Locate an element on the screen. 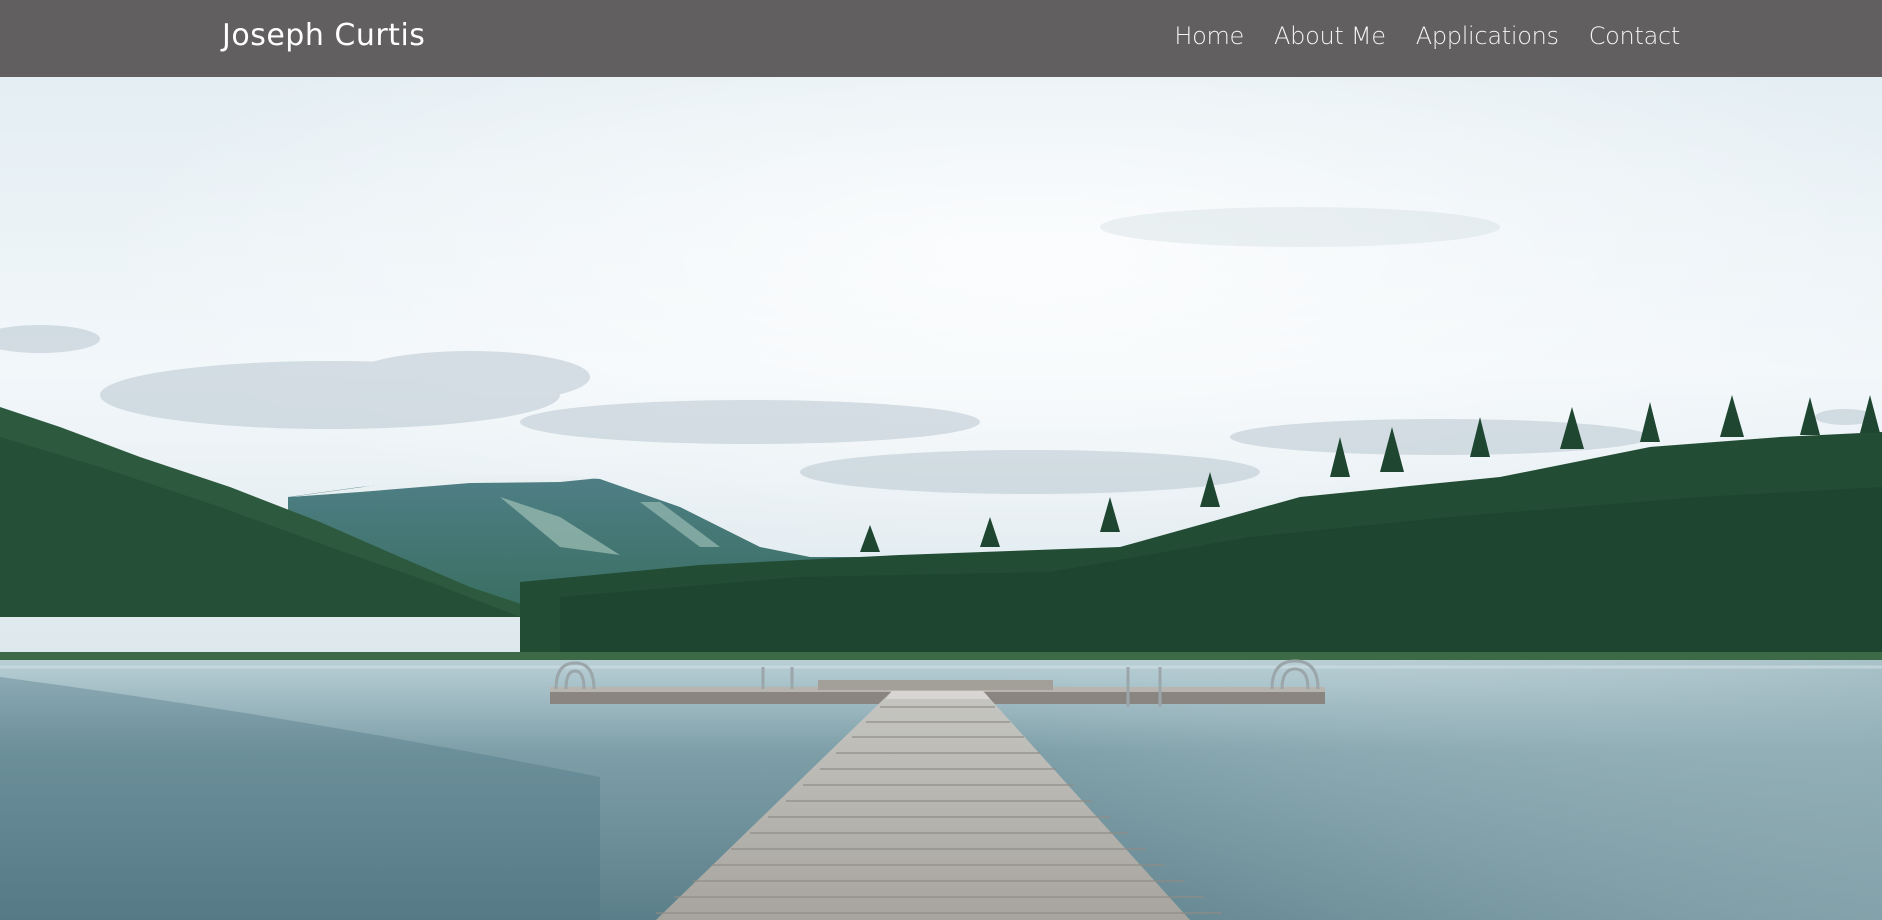  nav-link-about-me: About Me is located at coordinates (1330, 36).